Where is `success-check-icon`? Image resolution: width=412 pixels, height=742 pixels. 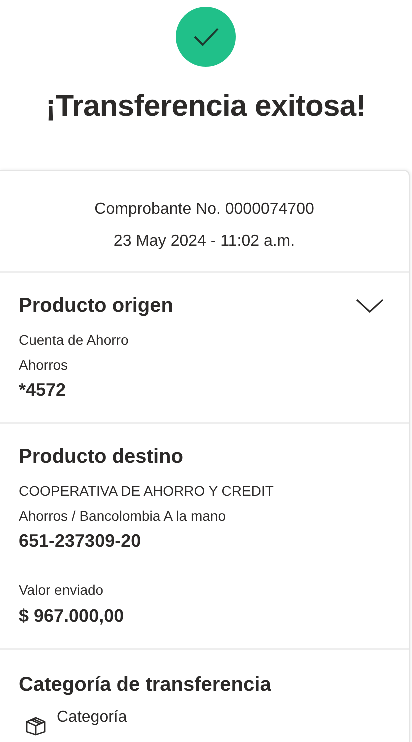
success-check-icon is located at coordinates (206, 37).